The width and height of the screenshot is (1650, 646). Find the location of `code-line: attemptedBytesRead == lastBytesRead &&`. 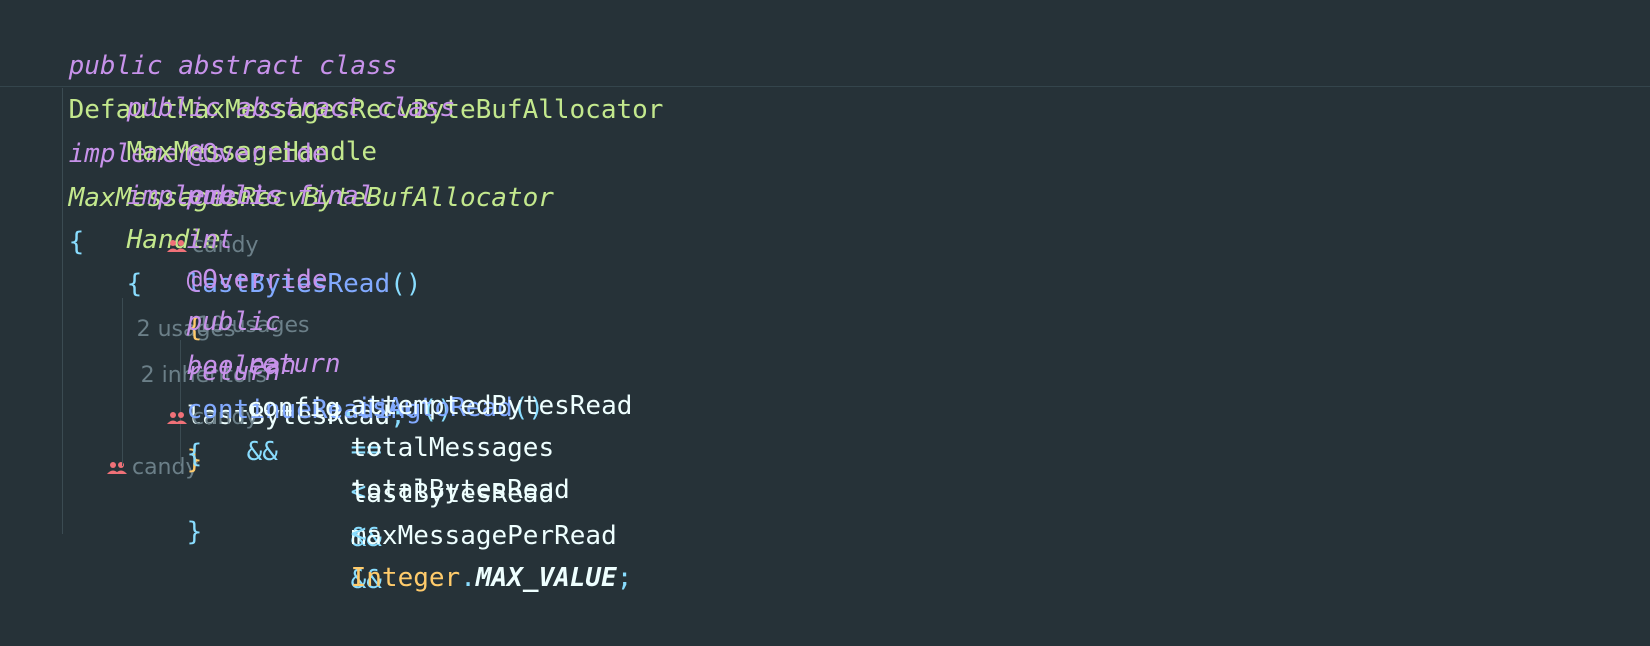

code-line: attemptedBytesRead == lastBytesRead && is located at coordinates (460, 446).